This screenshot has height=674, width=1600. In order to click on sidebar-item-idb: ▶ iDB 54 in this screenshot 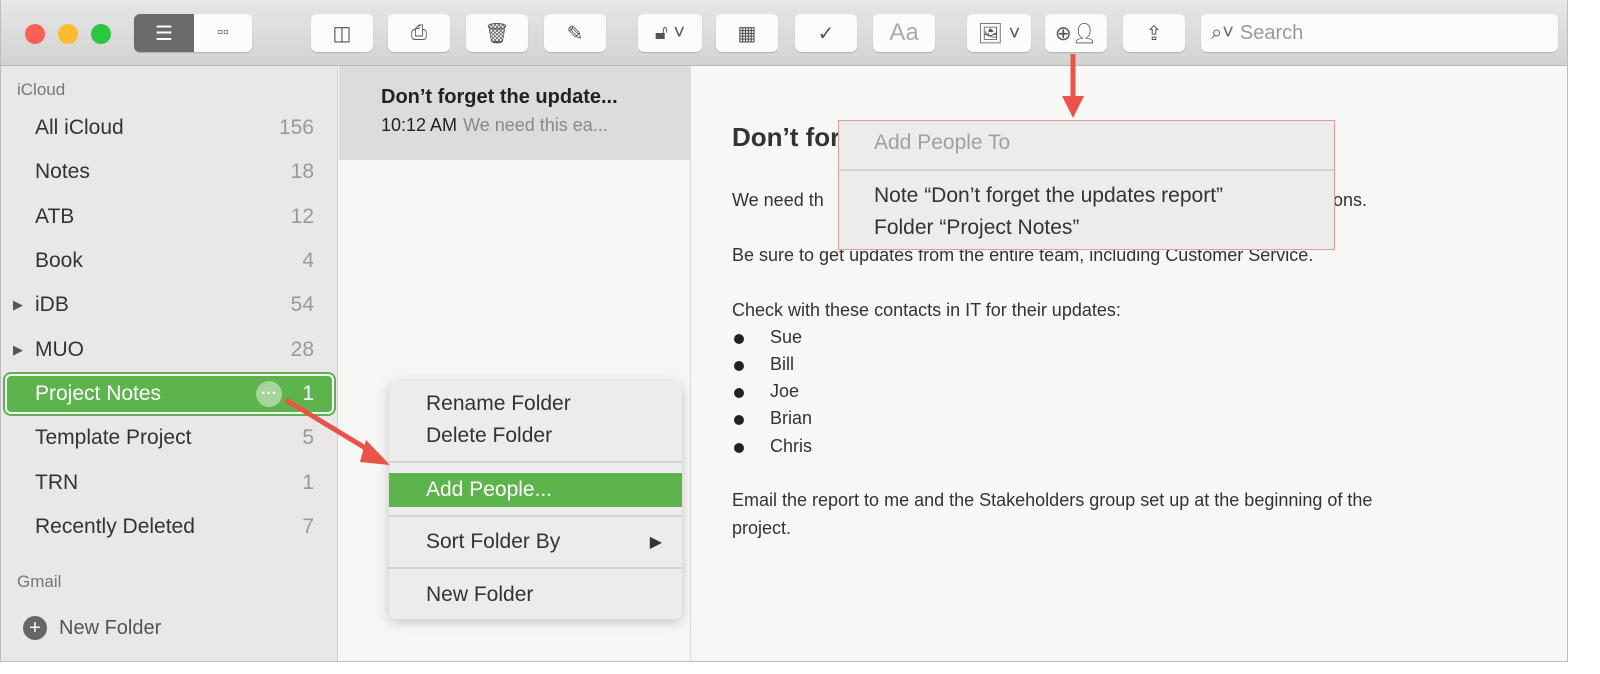, I will do `click(169, 305)`.